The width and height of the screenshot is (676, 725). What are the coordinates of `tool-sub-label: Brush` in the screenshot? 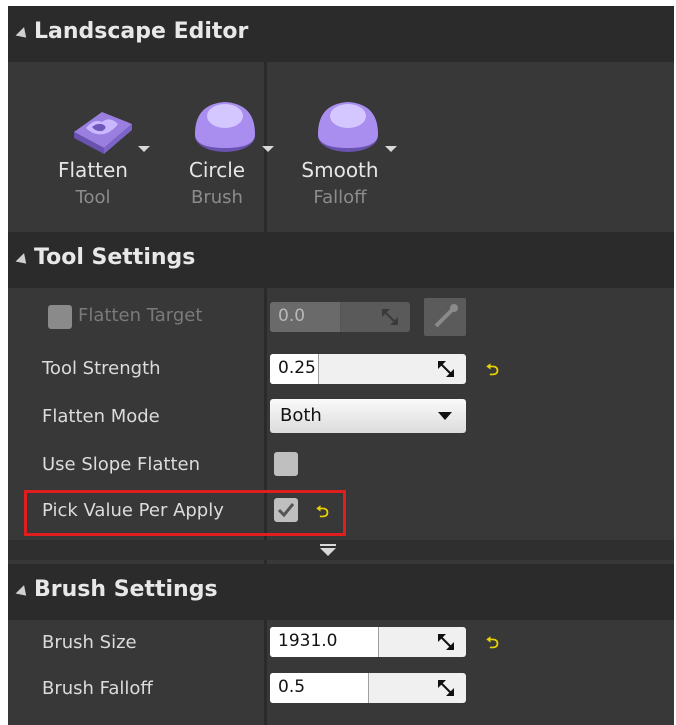 It's located at (217, 197).